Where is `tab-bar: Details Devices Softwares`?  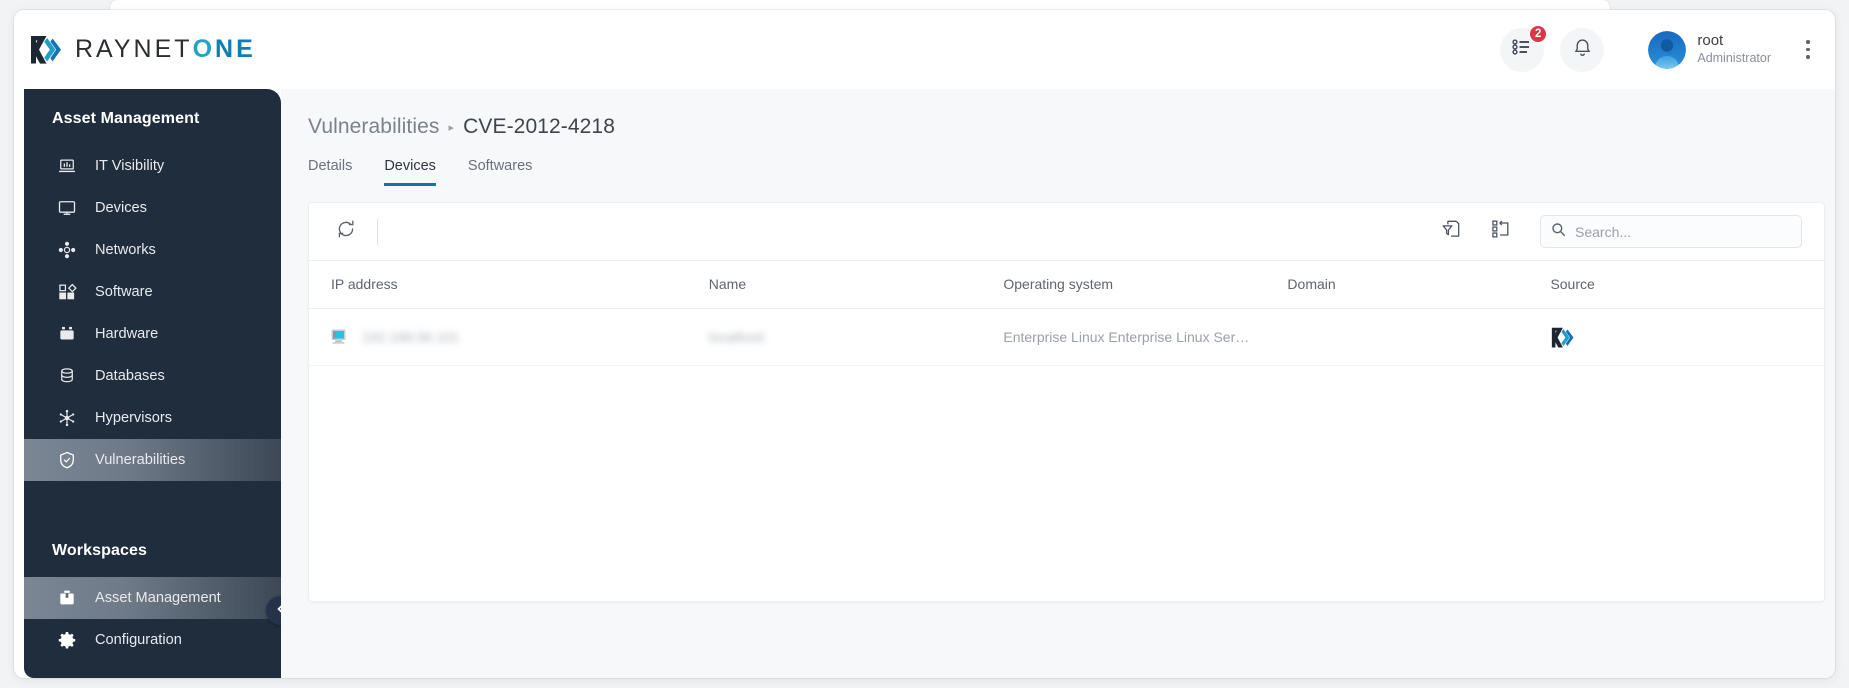
tab-bar: Details Devices Softwares is located at coordinates (1063, 172).